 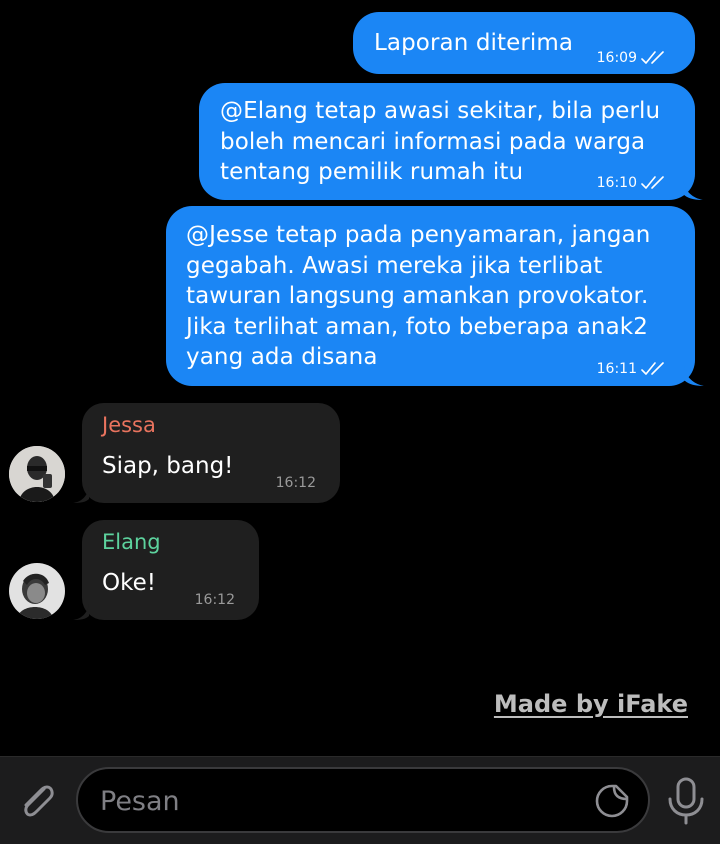 I want to click on message-meta: 16:11, so click(x=634, y=369).